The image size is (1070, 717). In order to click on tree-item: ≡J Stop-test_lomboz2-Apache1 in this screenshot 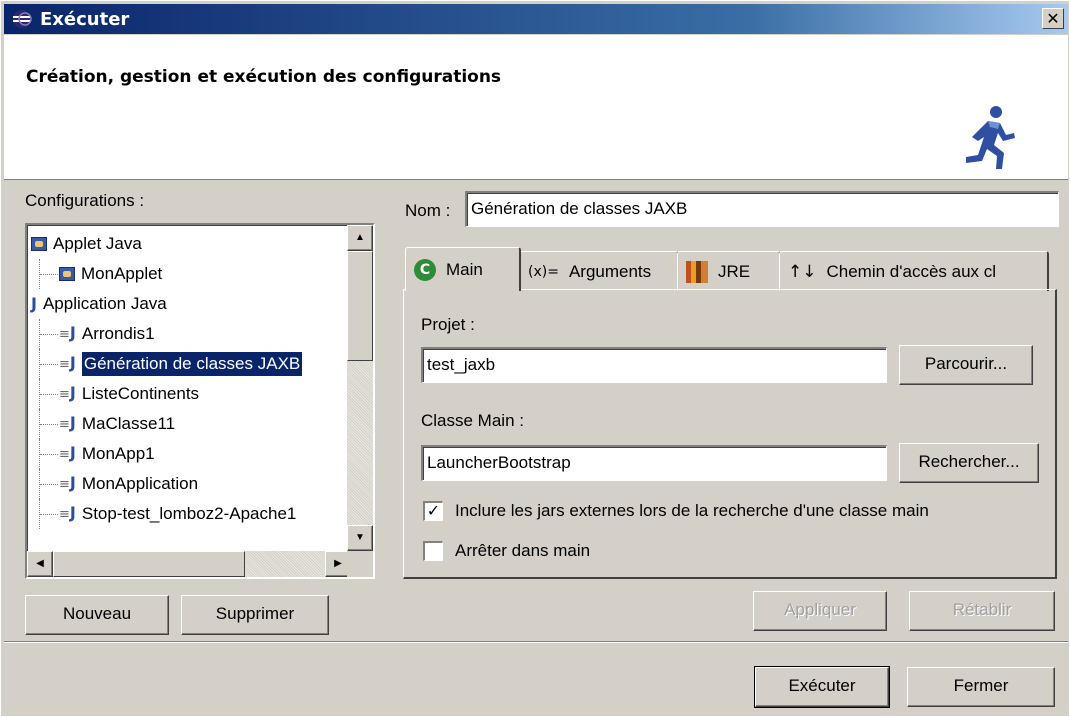, I will do `click(189, 514)`.